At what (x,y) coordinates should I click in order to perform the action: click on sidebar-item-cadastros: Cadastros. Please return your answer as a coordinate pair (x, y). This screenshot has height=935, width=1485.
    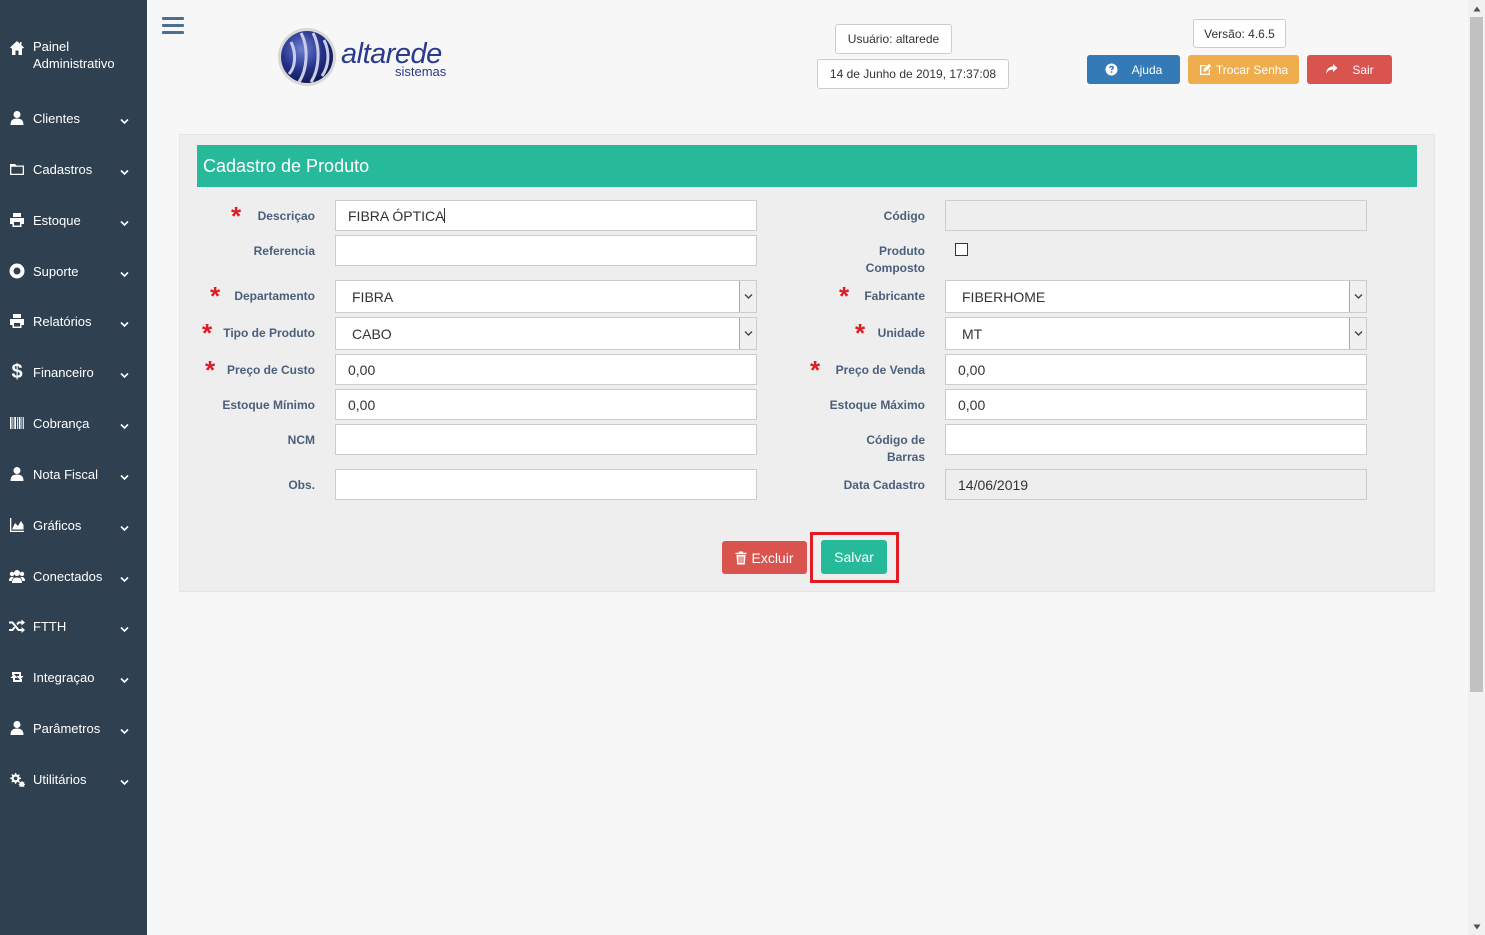
    Looking at the image, I should click on (73, 169).